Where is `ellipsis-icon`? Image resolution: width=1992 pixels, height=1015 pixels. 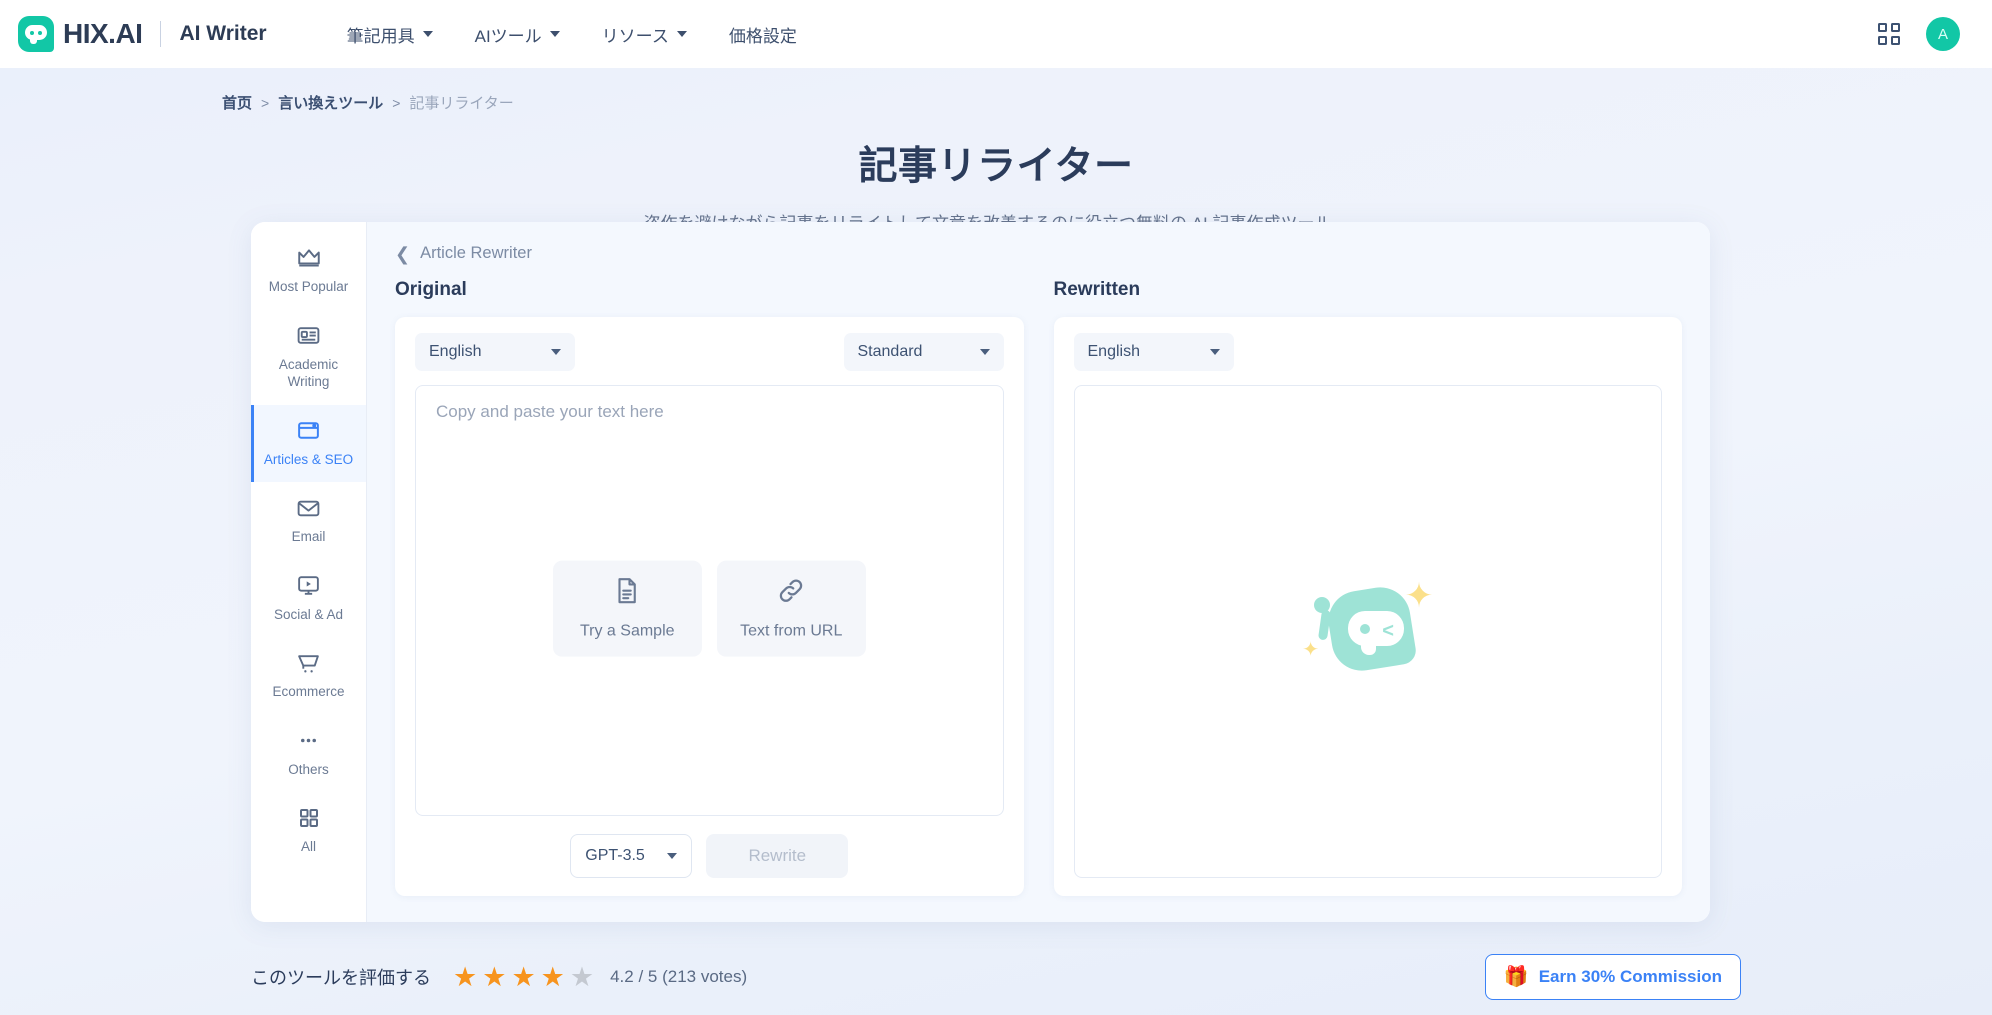
ellipsis-icon is located at coordinates (308, 741).